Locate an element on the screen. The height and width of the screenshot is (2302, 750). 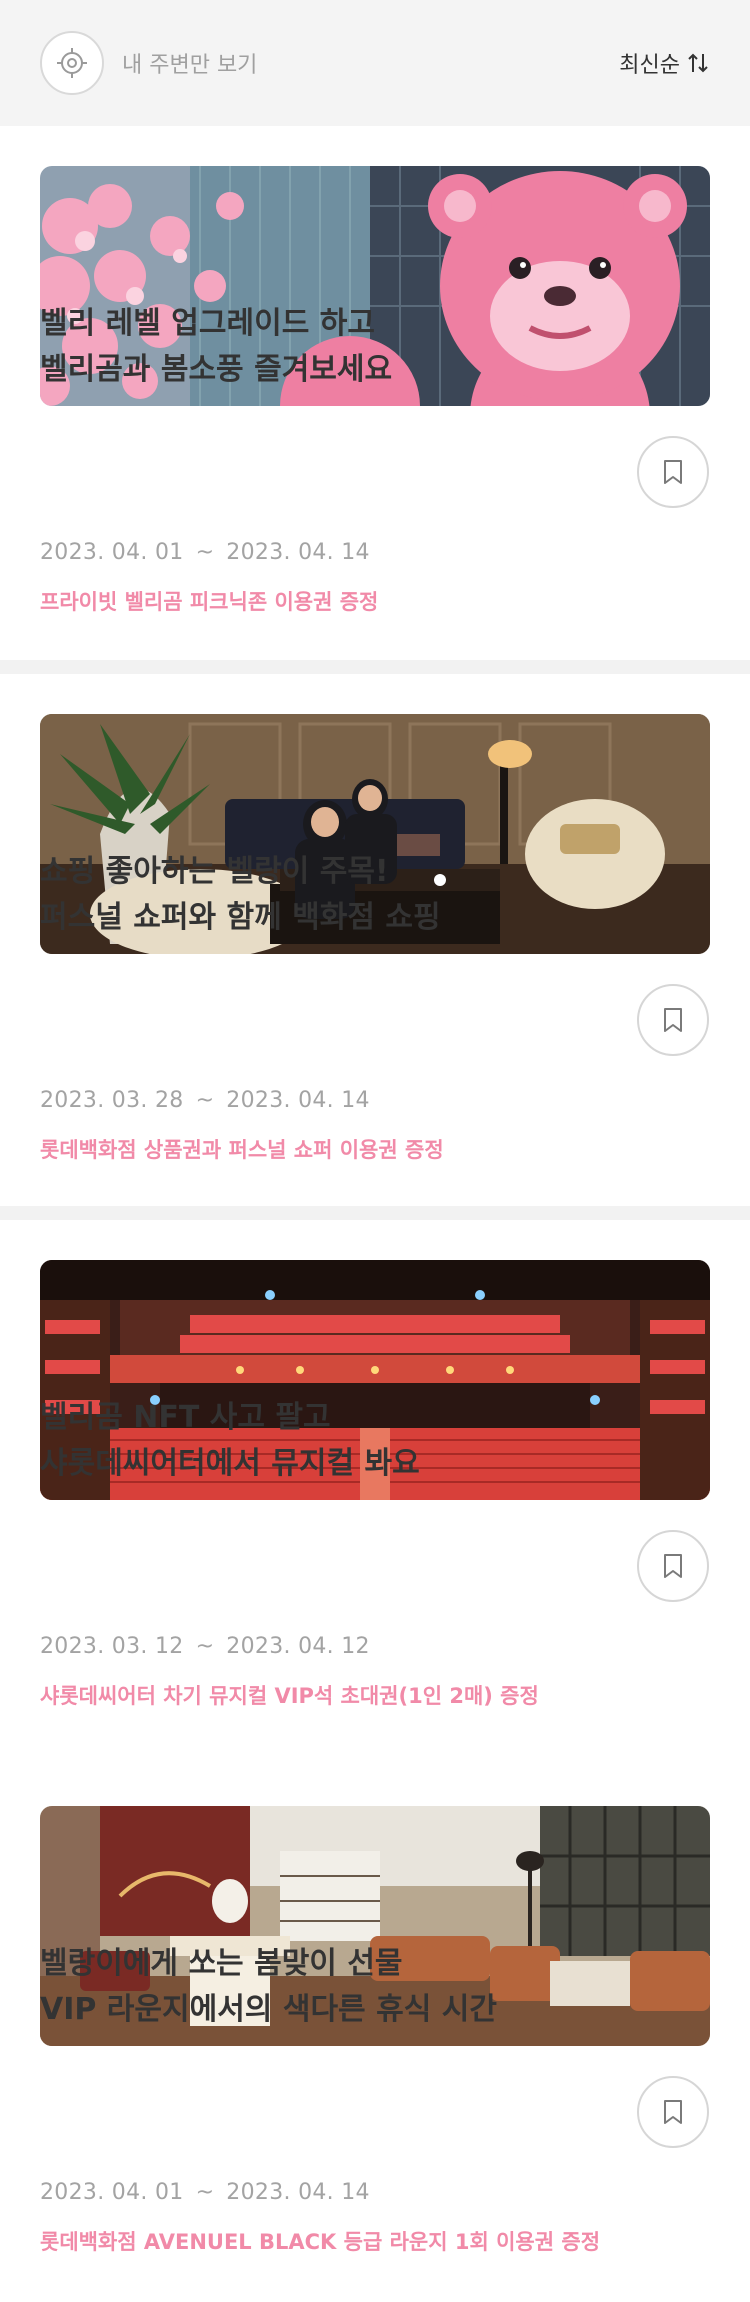
event-period: 2023. 03. 12 ~2023. 04. 12 is located at coordinates (205, 1646).